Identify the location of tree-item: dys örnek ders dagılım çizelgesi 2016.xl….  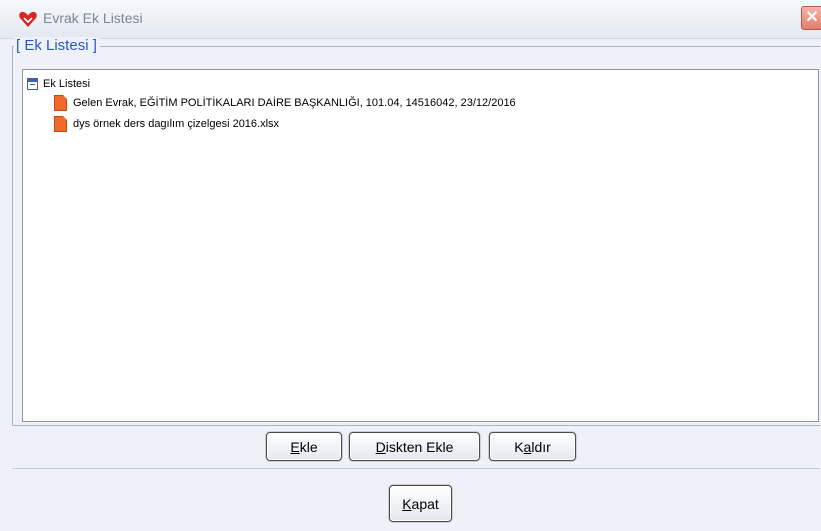
(166, 124).